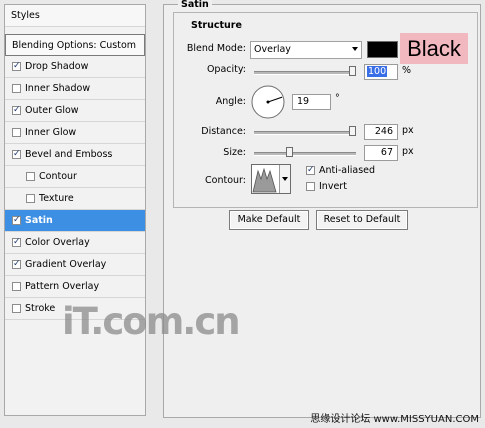  Describe the element at coordinates (311, 102) in the screenshot. I see `angle-input: 19` at that location.